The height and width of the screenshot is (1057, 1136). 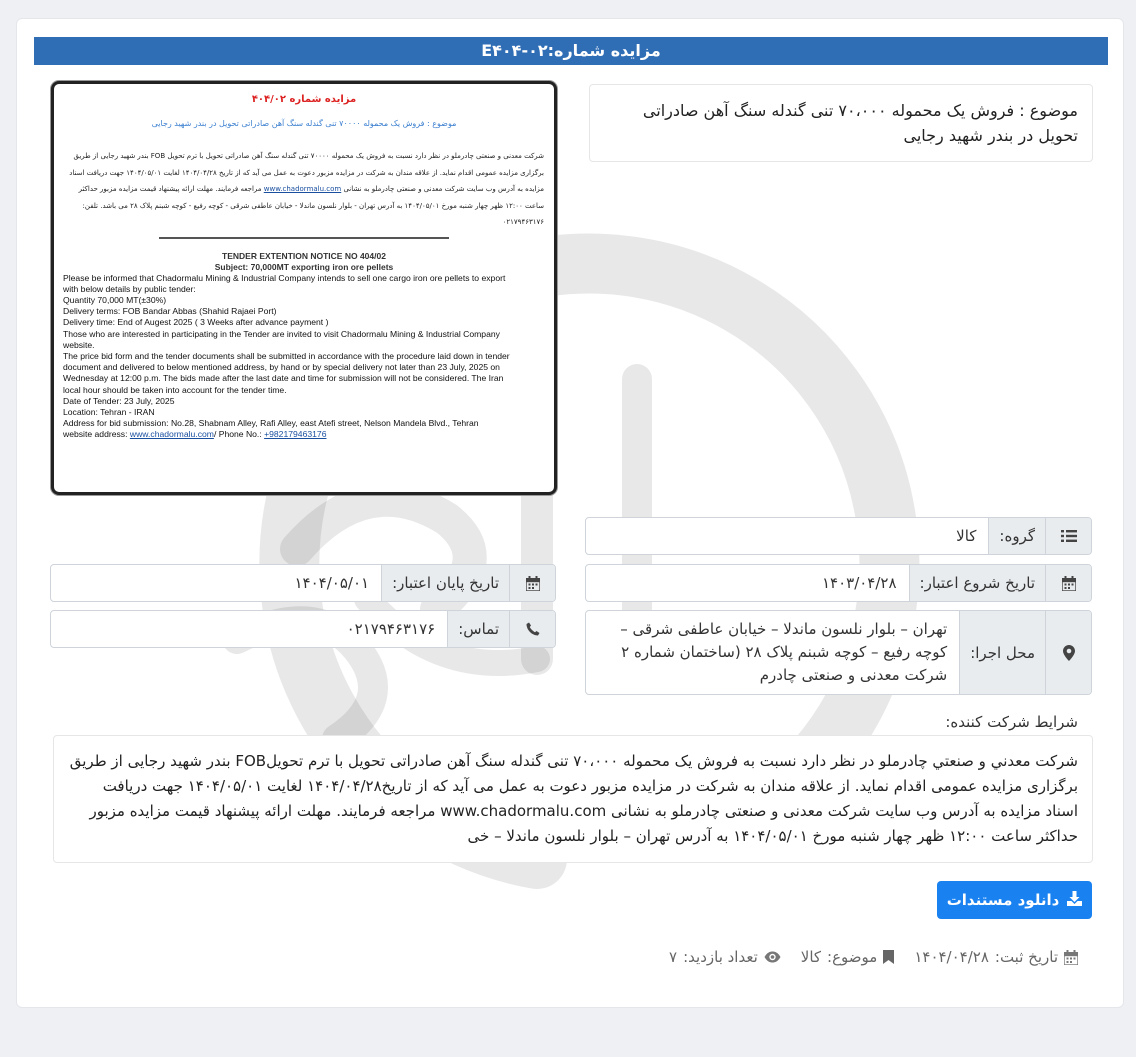 What do you see at coordinates (1016, 536) in the screenshot?
I see `group-label: گروه:` at bounding box center [1016, 536].